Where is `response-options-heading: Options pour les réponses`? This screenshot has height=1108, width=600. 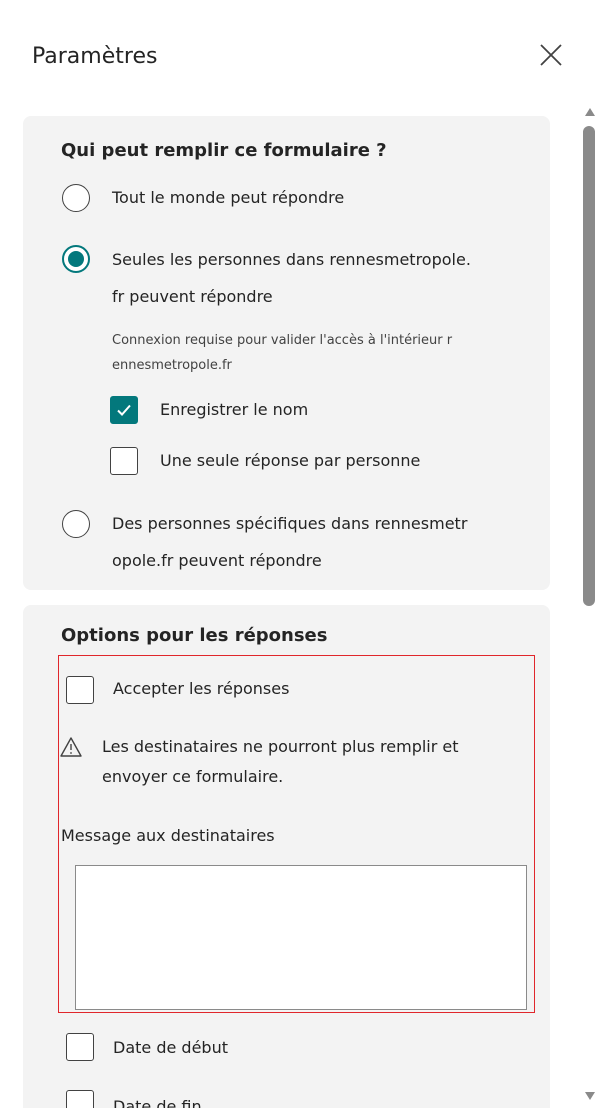 response-options-heading: Options pour les réponses is located at coordinates (194, 635).